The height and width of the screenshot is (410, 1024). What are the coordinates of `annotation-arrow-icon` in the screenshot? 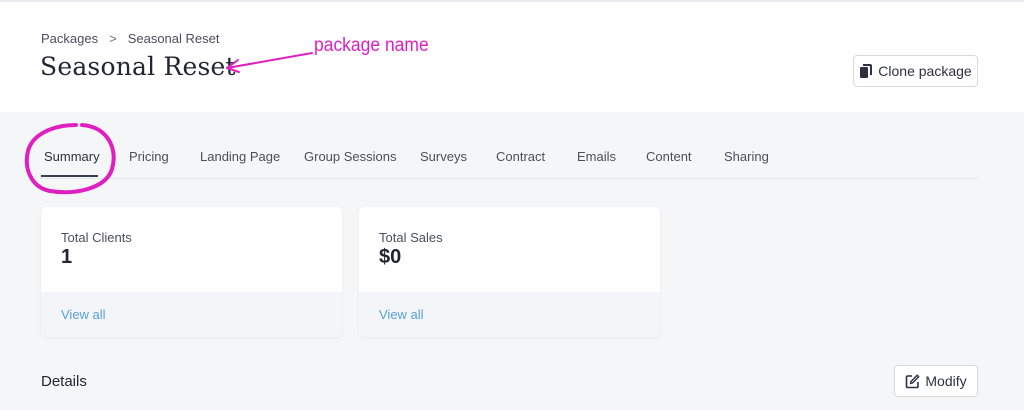 It's located at (269, 62).